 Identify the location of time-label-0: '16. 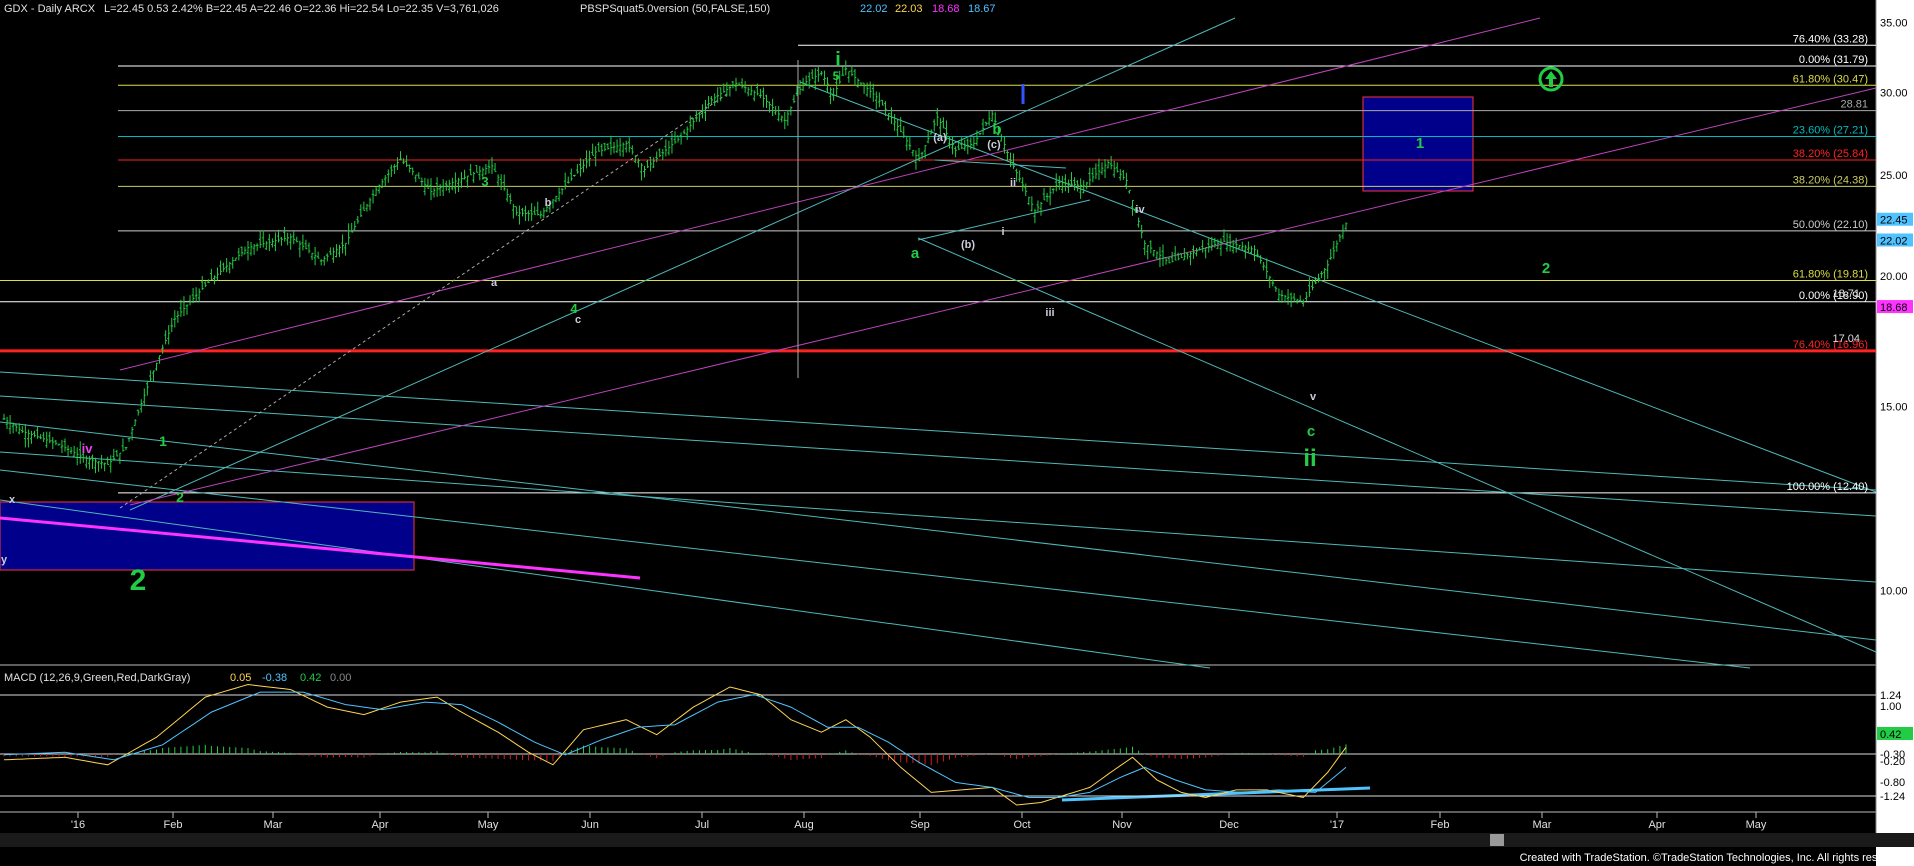
(78, 825).